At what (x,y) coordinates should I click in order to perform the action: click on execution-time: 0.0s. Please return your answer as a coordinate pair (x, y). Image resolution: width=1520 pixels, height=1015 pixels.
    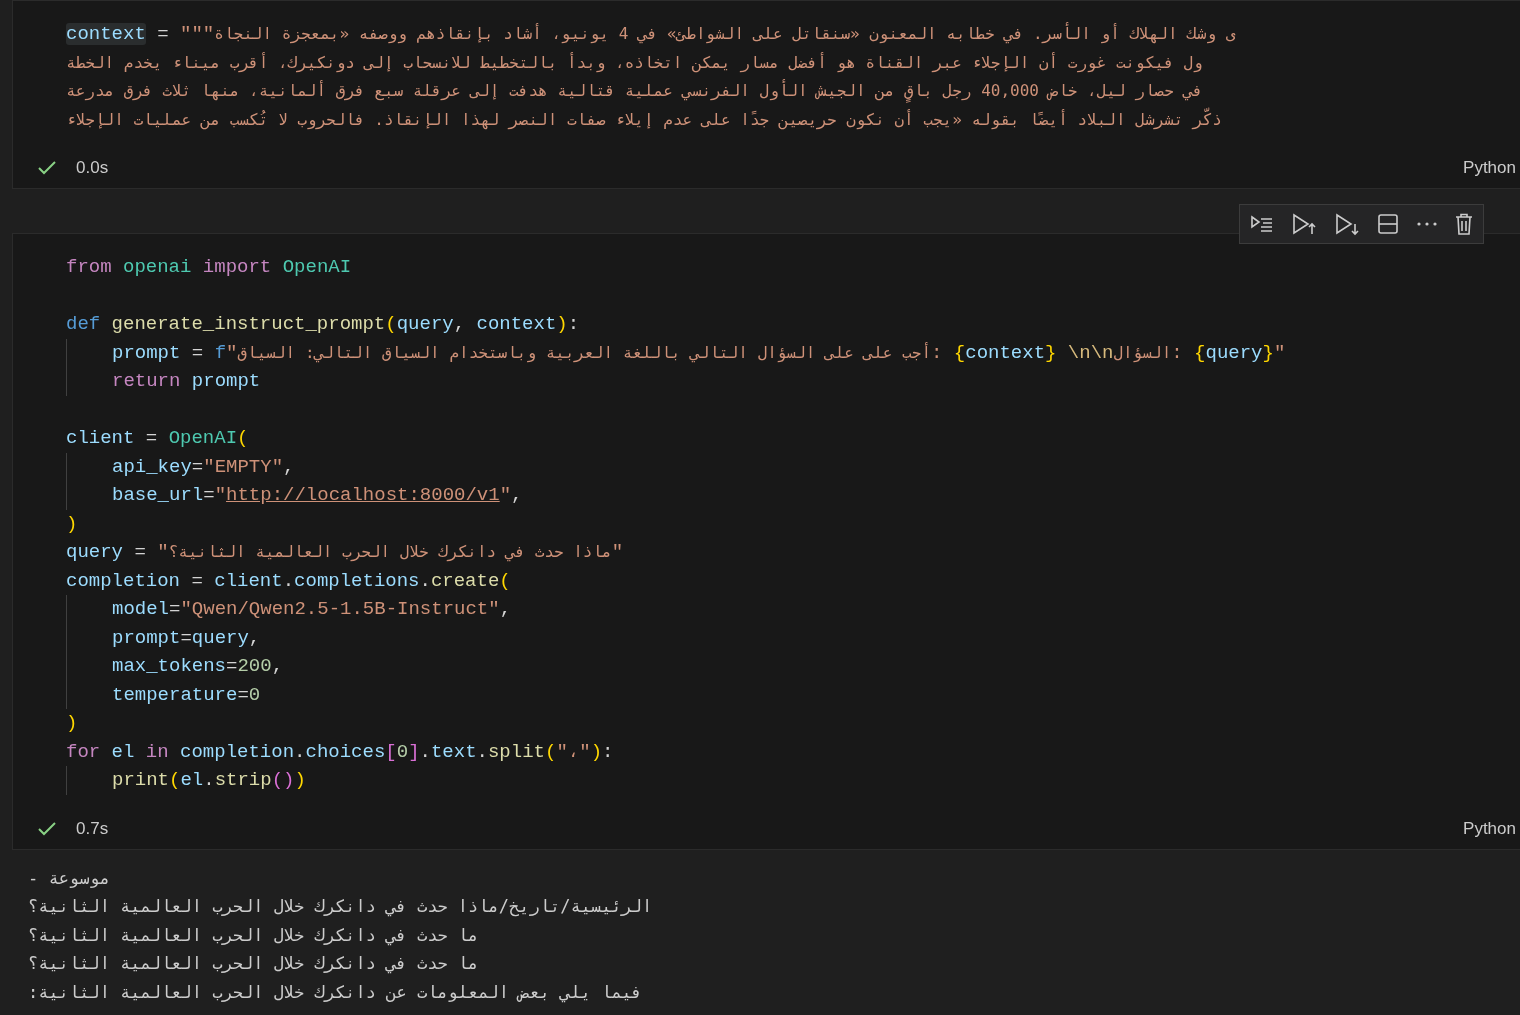
    Looking at the image, I should click on (92, 168).